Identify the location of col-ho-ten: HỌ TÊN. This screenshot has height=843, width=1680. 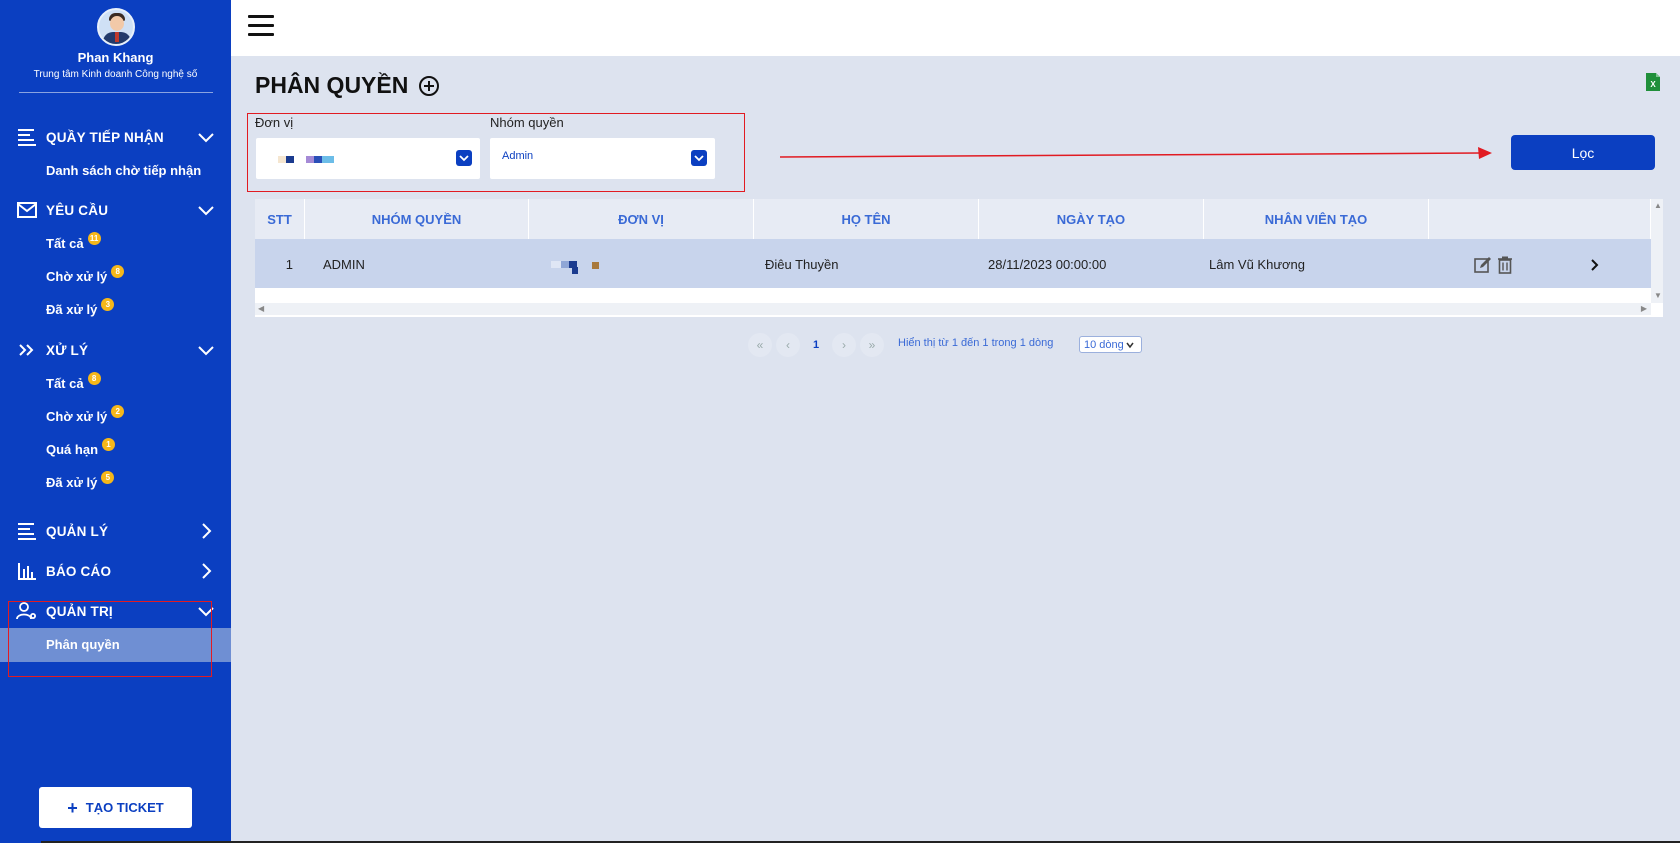
(866, 219).